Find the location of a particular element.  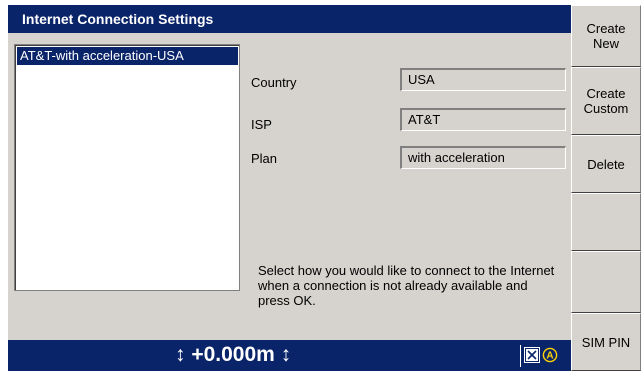

status-divider is located at coordinates (520, 356).